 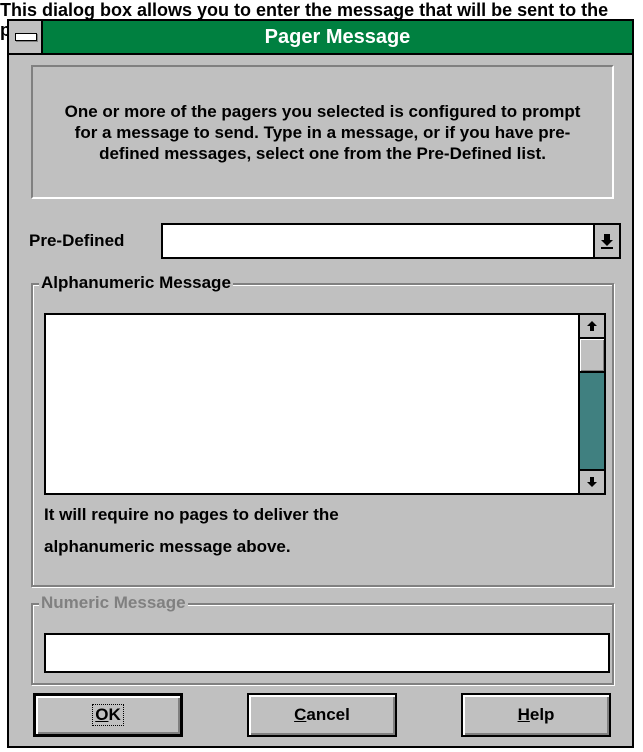 I want to click on alphanumeric-group-label: Alphanumeric Message, so click(x=136, y=283).